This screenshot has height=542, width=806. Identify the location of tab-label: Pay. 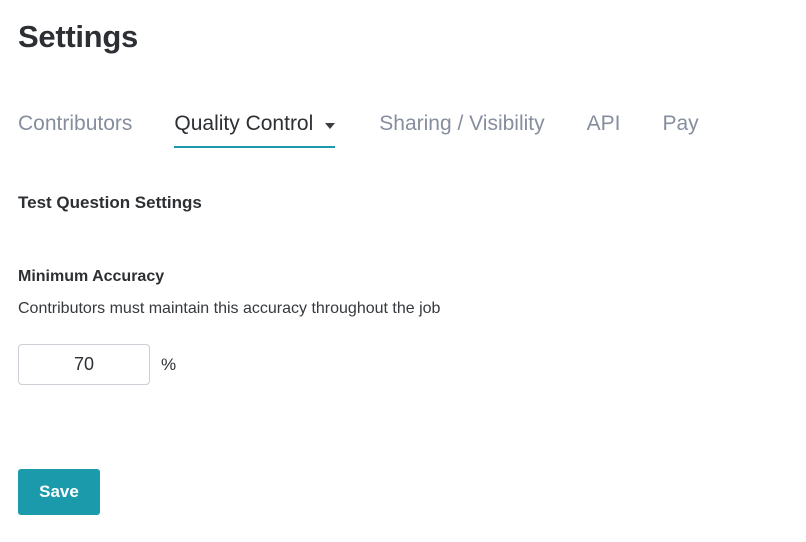
(680, 123).